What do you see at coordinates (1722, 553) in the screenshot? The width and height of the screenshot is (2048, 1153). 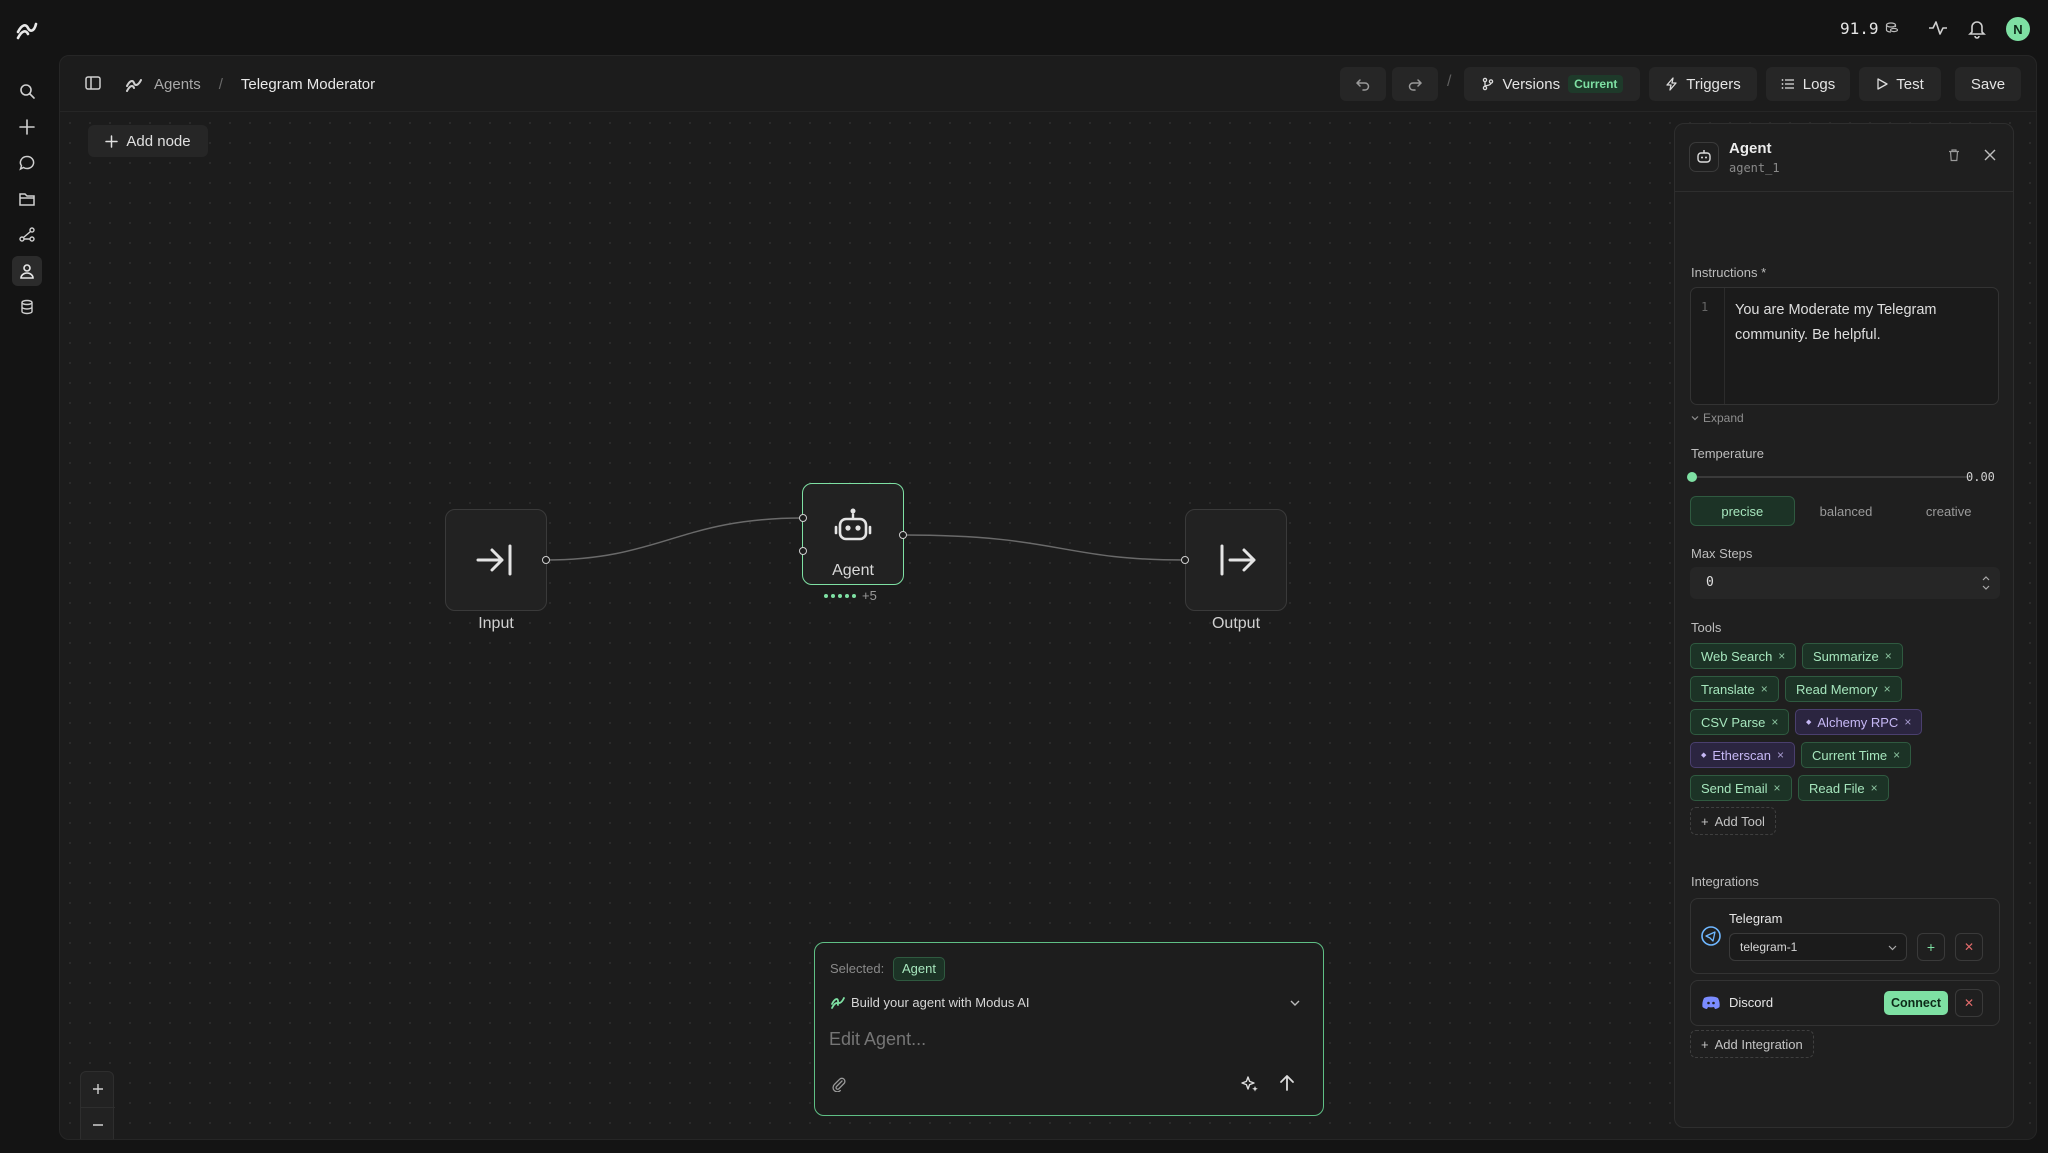 I see `max-steps-label: Max Steps` at bounding box center [1722, 553].